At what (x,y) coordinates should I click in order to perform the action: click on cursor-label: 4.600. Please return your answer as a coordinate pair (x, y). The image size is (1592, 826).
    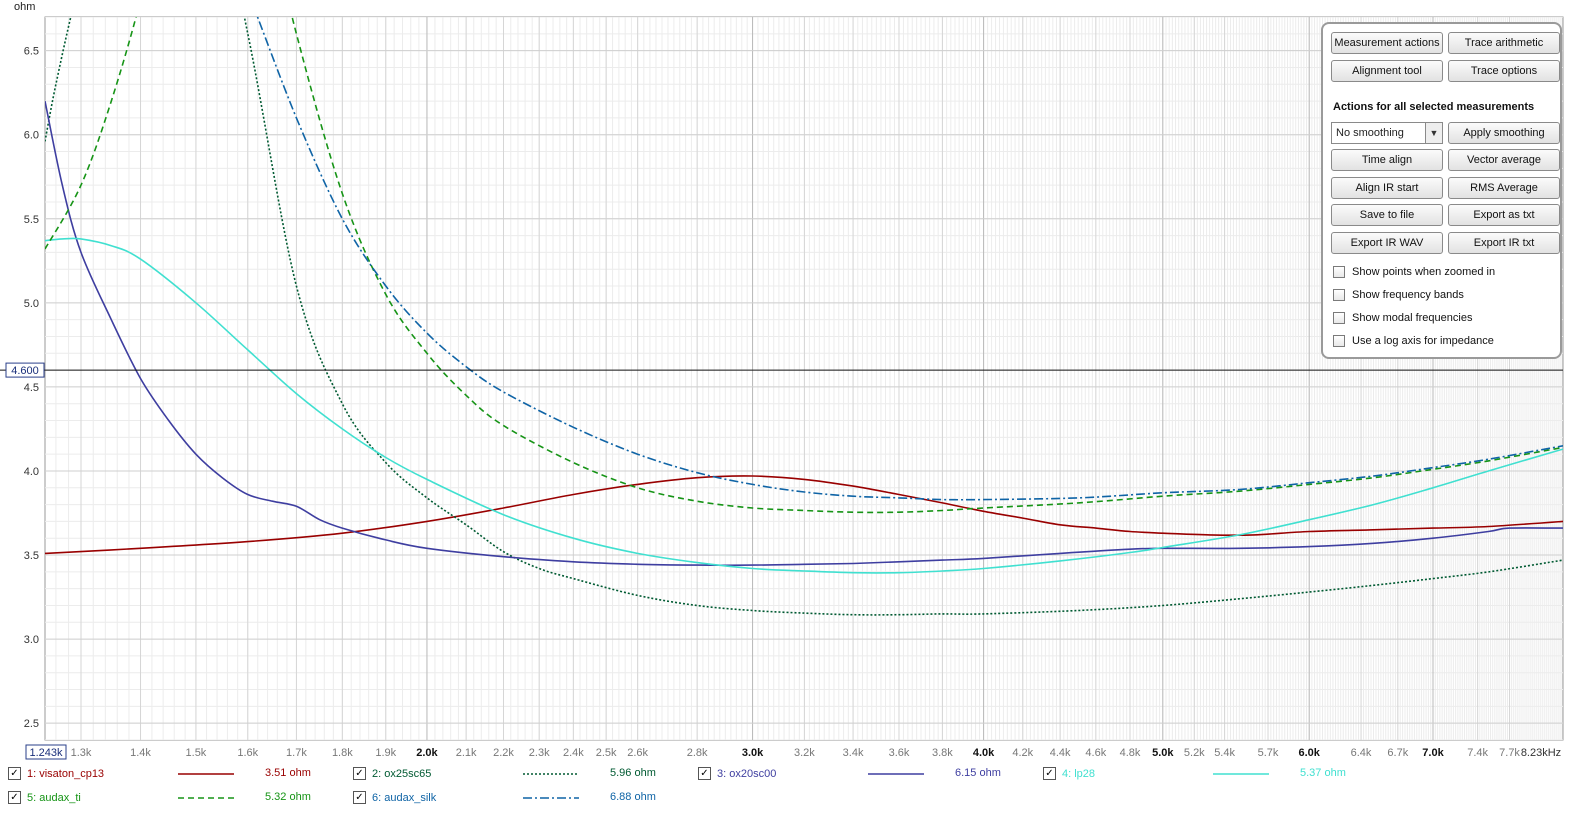
    Looking at the image, I should click on (25, 371).